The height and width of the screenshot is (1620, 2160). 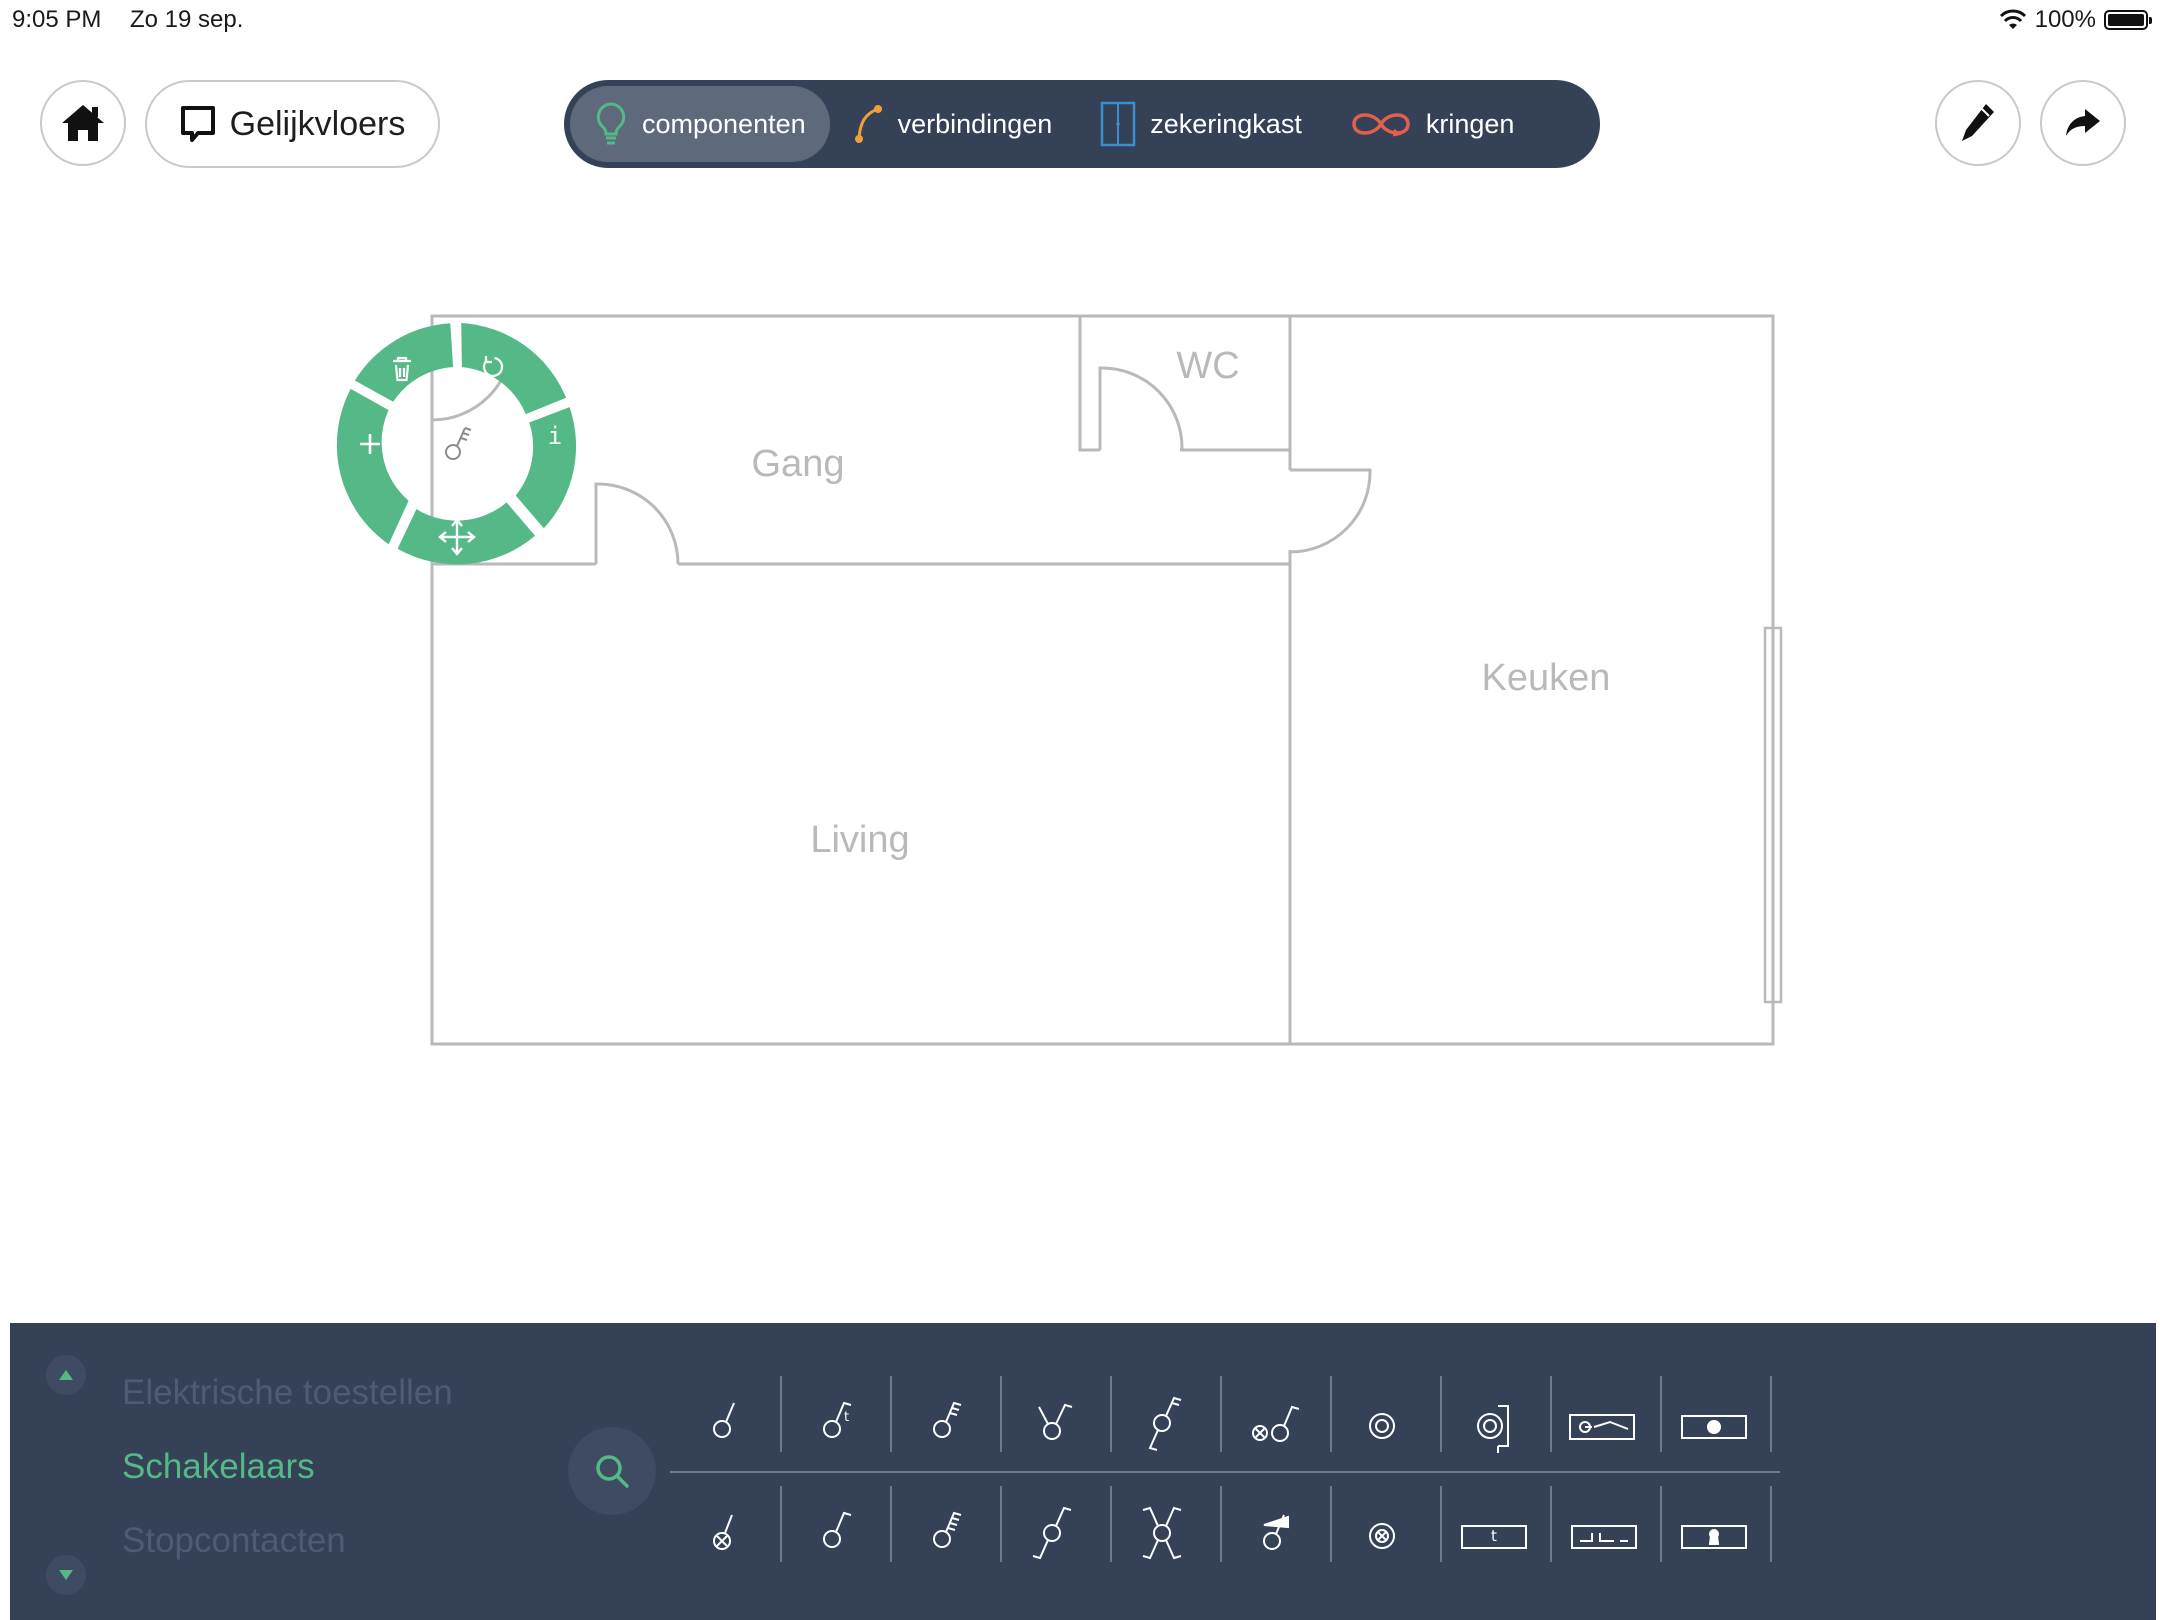 What do you see at coordinates (1276, 1423) in the screenshot?
I see `symbol-switch-lamp` at bounding box center [1276, 1423].